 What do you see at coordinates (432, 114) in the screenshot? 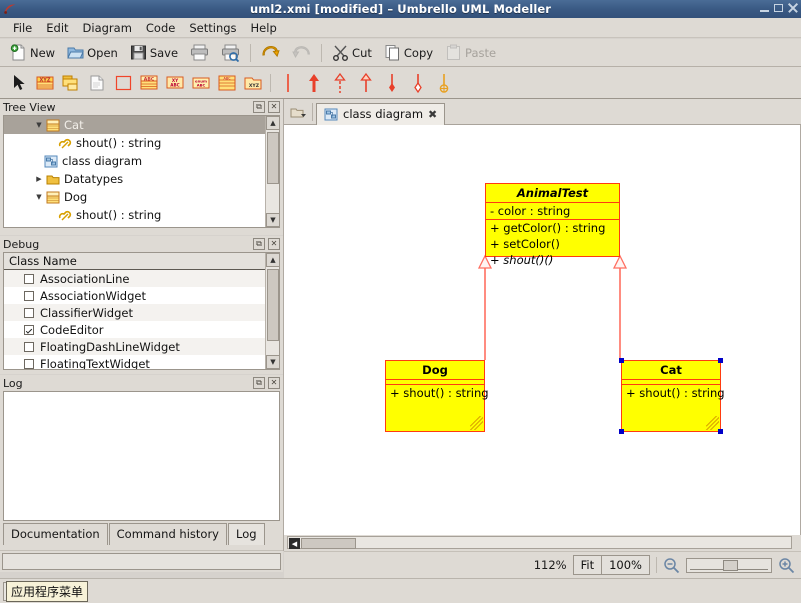
I see `close-icon: ✖` at bounding box center [432, 114].